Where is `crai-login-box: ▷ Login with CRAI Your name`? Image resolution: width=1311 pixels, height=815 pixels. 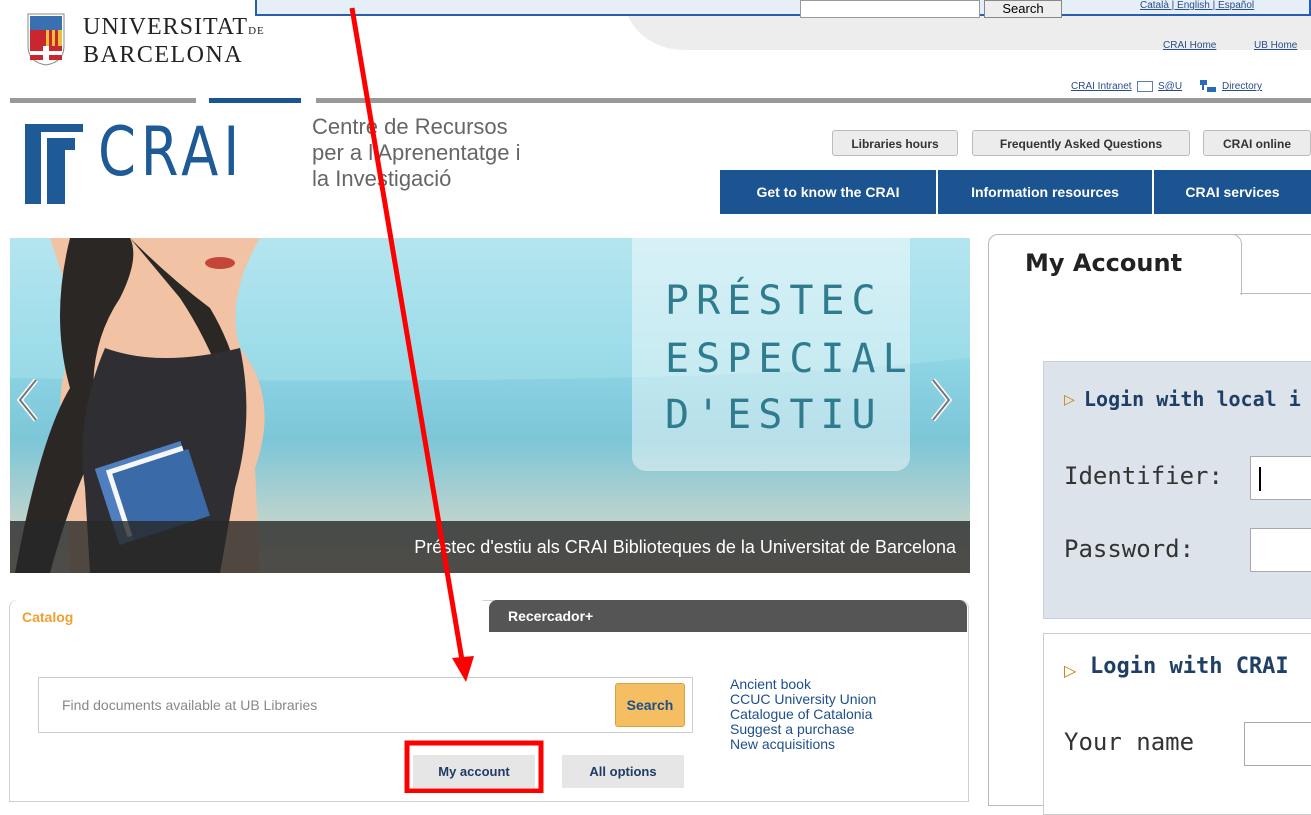 crai-login-box: ▷ Login with CRAI Your name is located at coordinates (1177, 724).